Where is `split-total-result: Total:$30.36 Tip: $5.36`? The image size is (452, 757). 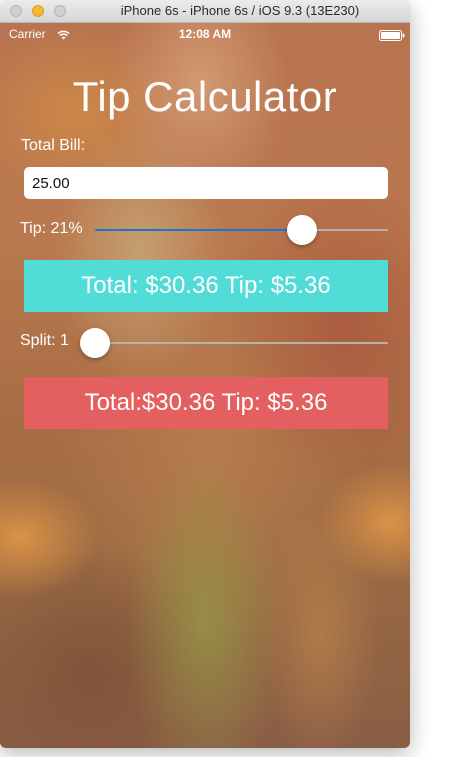
split-total-result: Total:$30.36 Tip: $5.36 is located at coordinates (206, 403).